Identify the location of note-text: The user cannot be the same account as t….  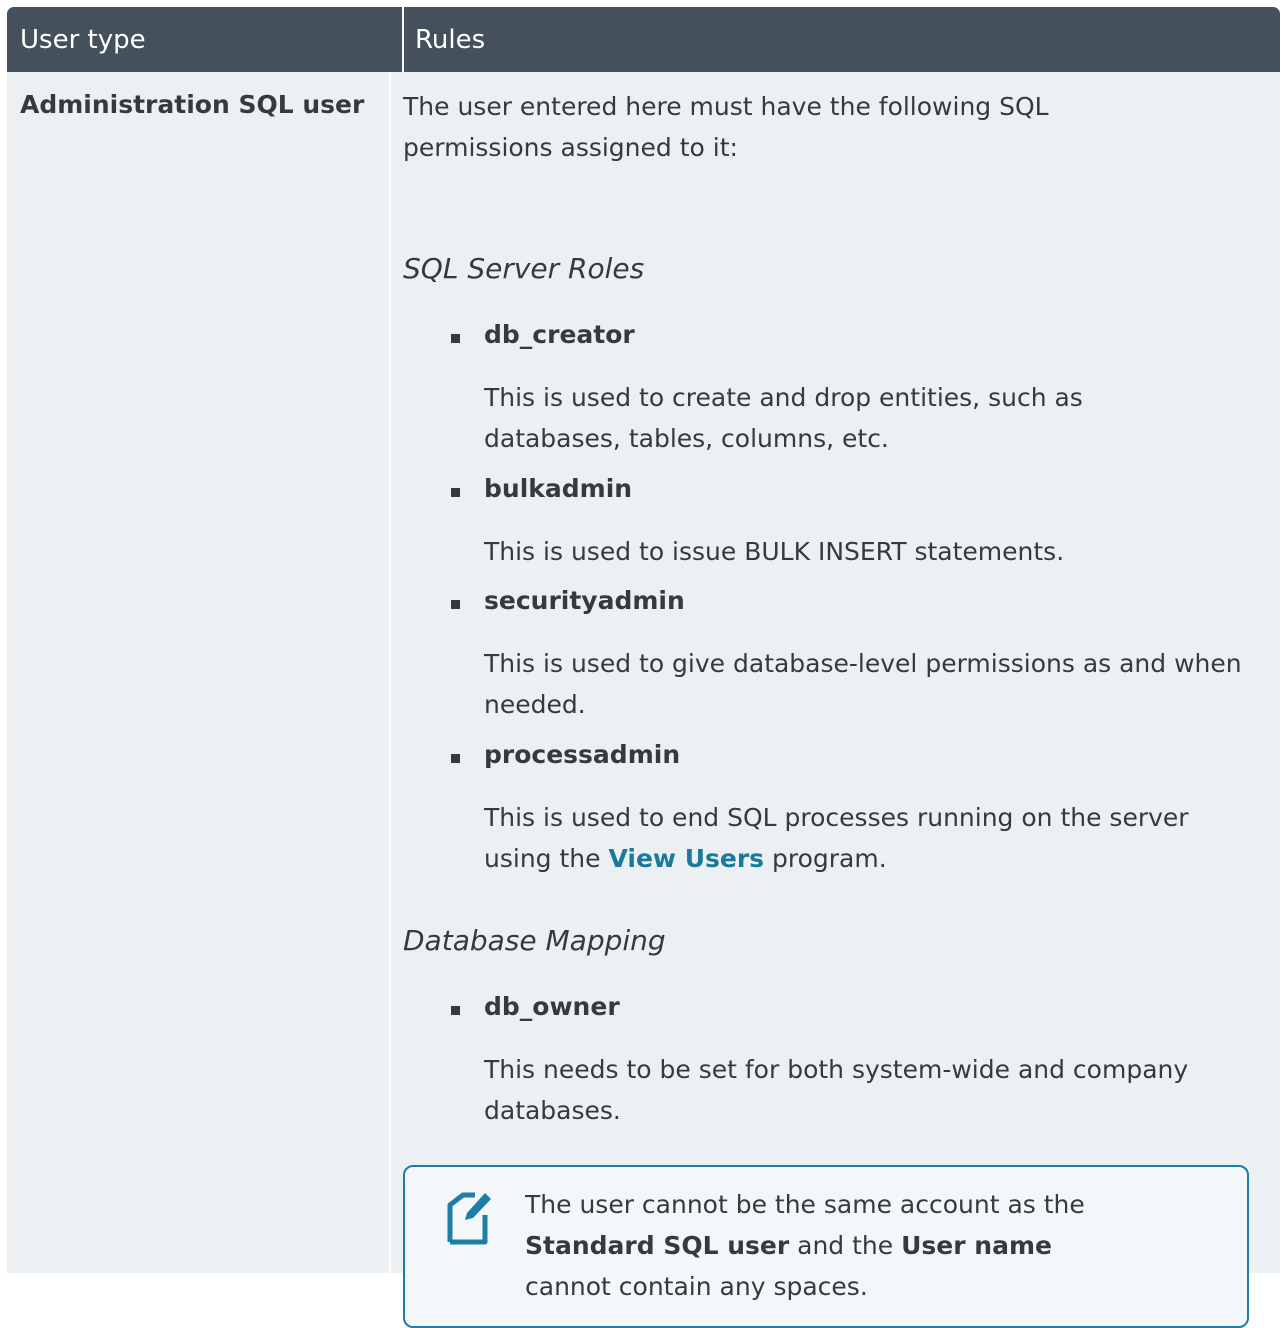
(805, 1245).